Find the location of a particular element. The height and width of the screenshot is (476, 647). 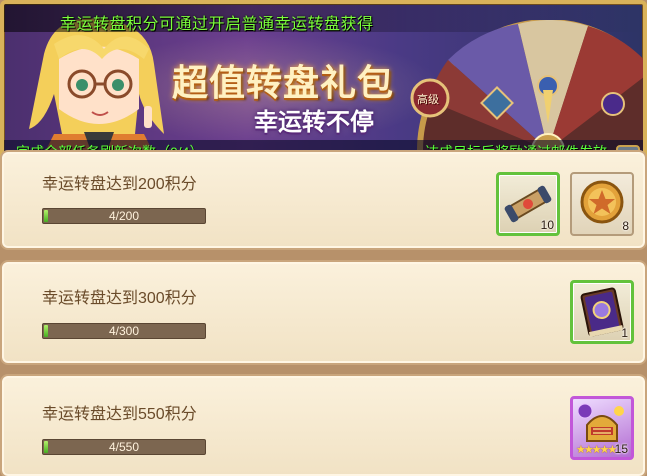

task-title: 幸运转盘达到300积分 is located at coordinates (119, 298).